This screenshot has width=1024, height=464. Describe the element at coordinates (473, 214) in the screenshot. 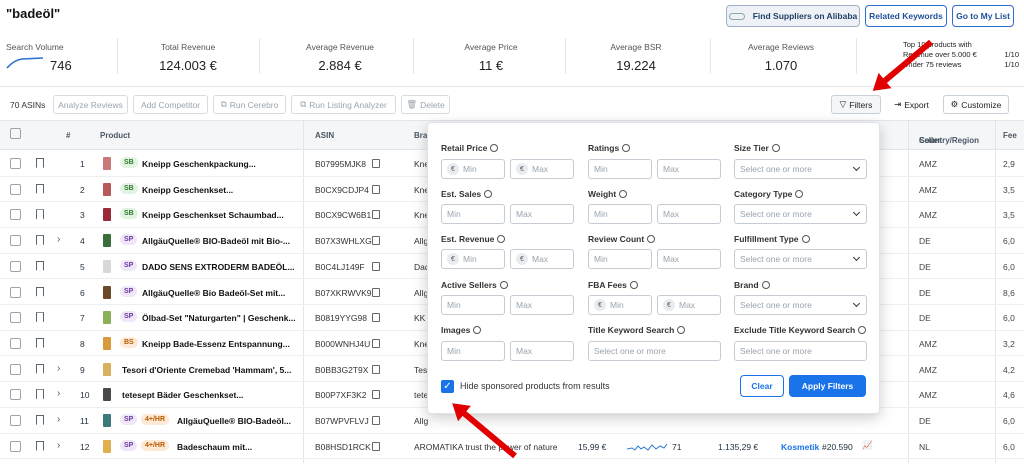

I see `est-sales-min-input: Min` at that location.